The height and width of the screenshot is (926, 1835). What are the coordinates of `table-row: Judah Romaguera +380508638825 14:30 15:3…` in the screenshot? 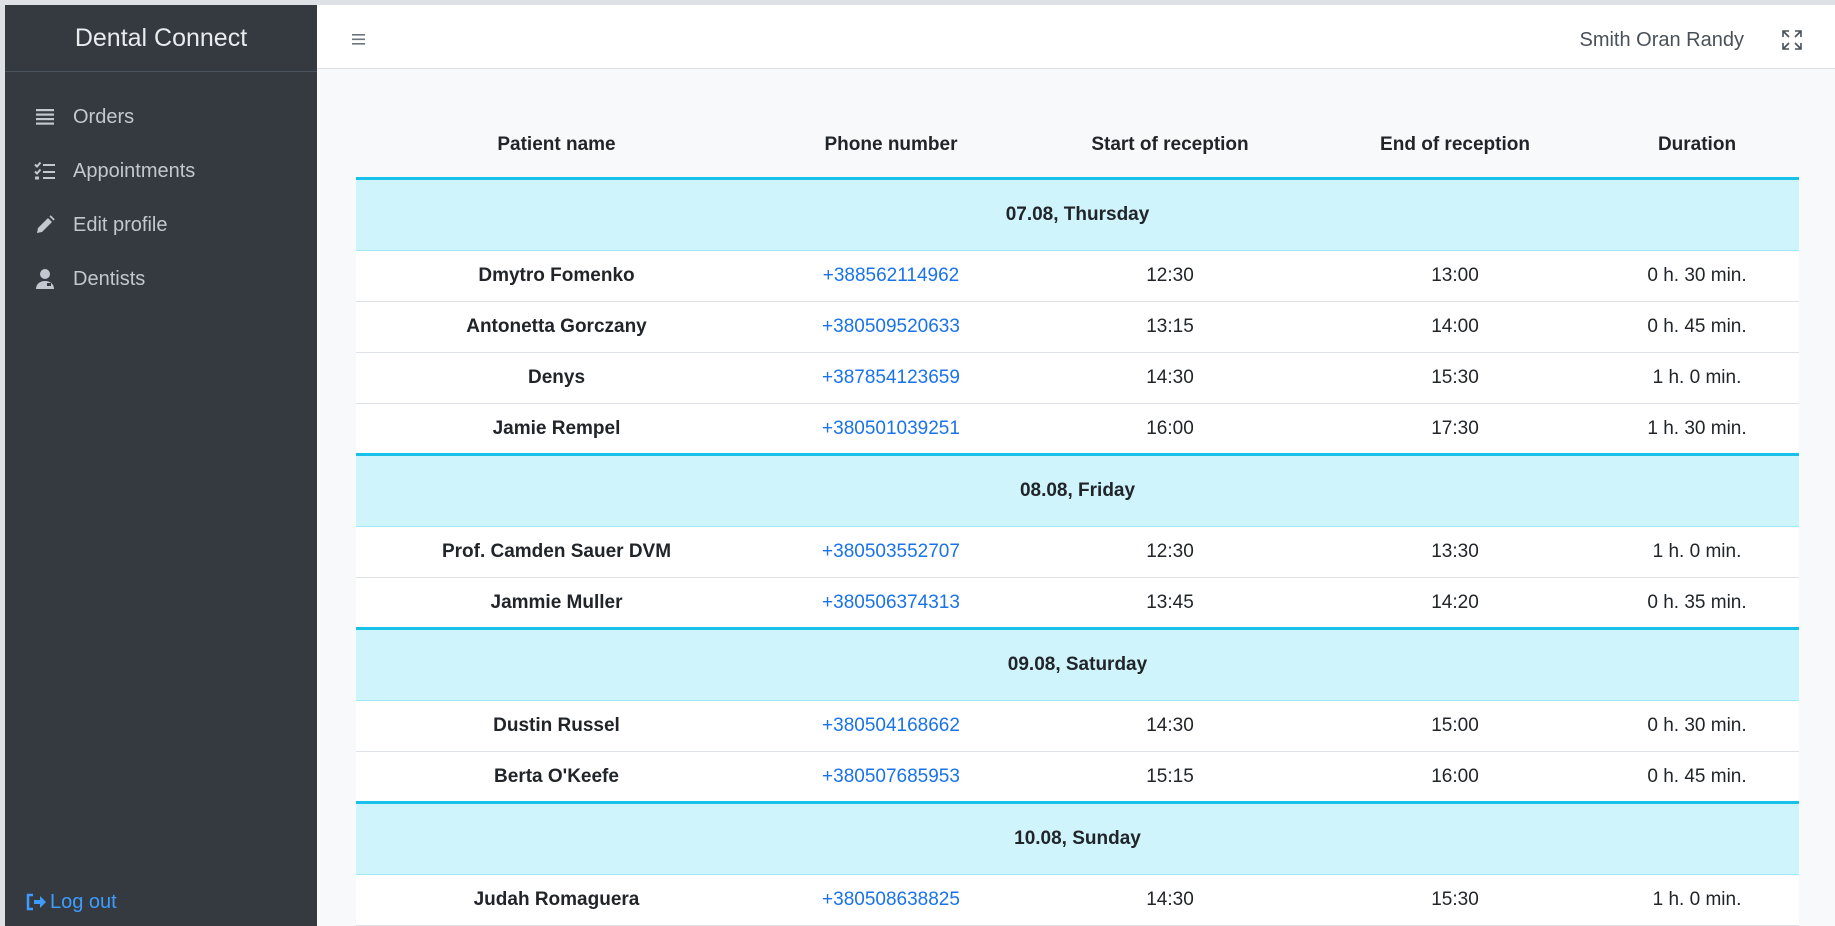 It's located at (1077, 900).